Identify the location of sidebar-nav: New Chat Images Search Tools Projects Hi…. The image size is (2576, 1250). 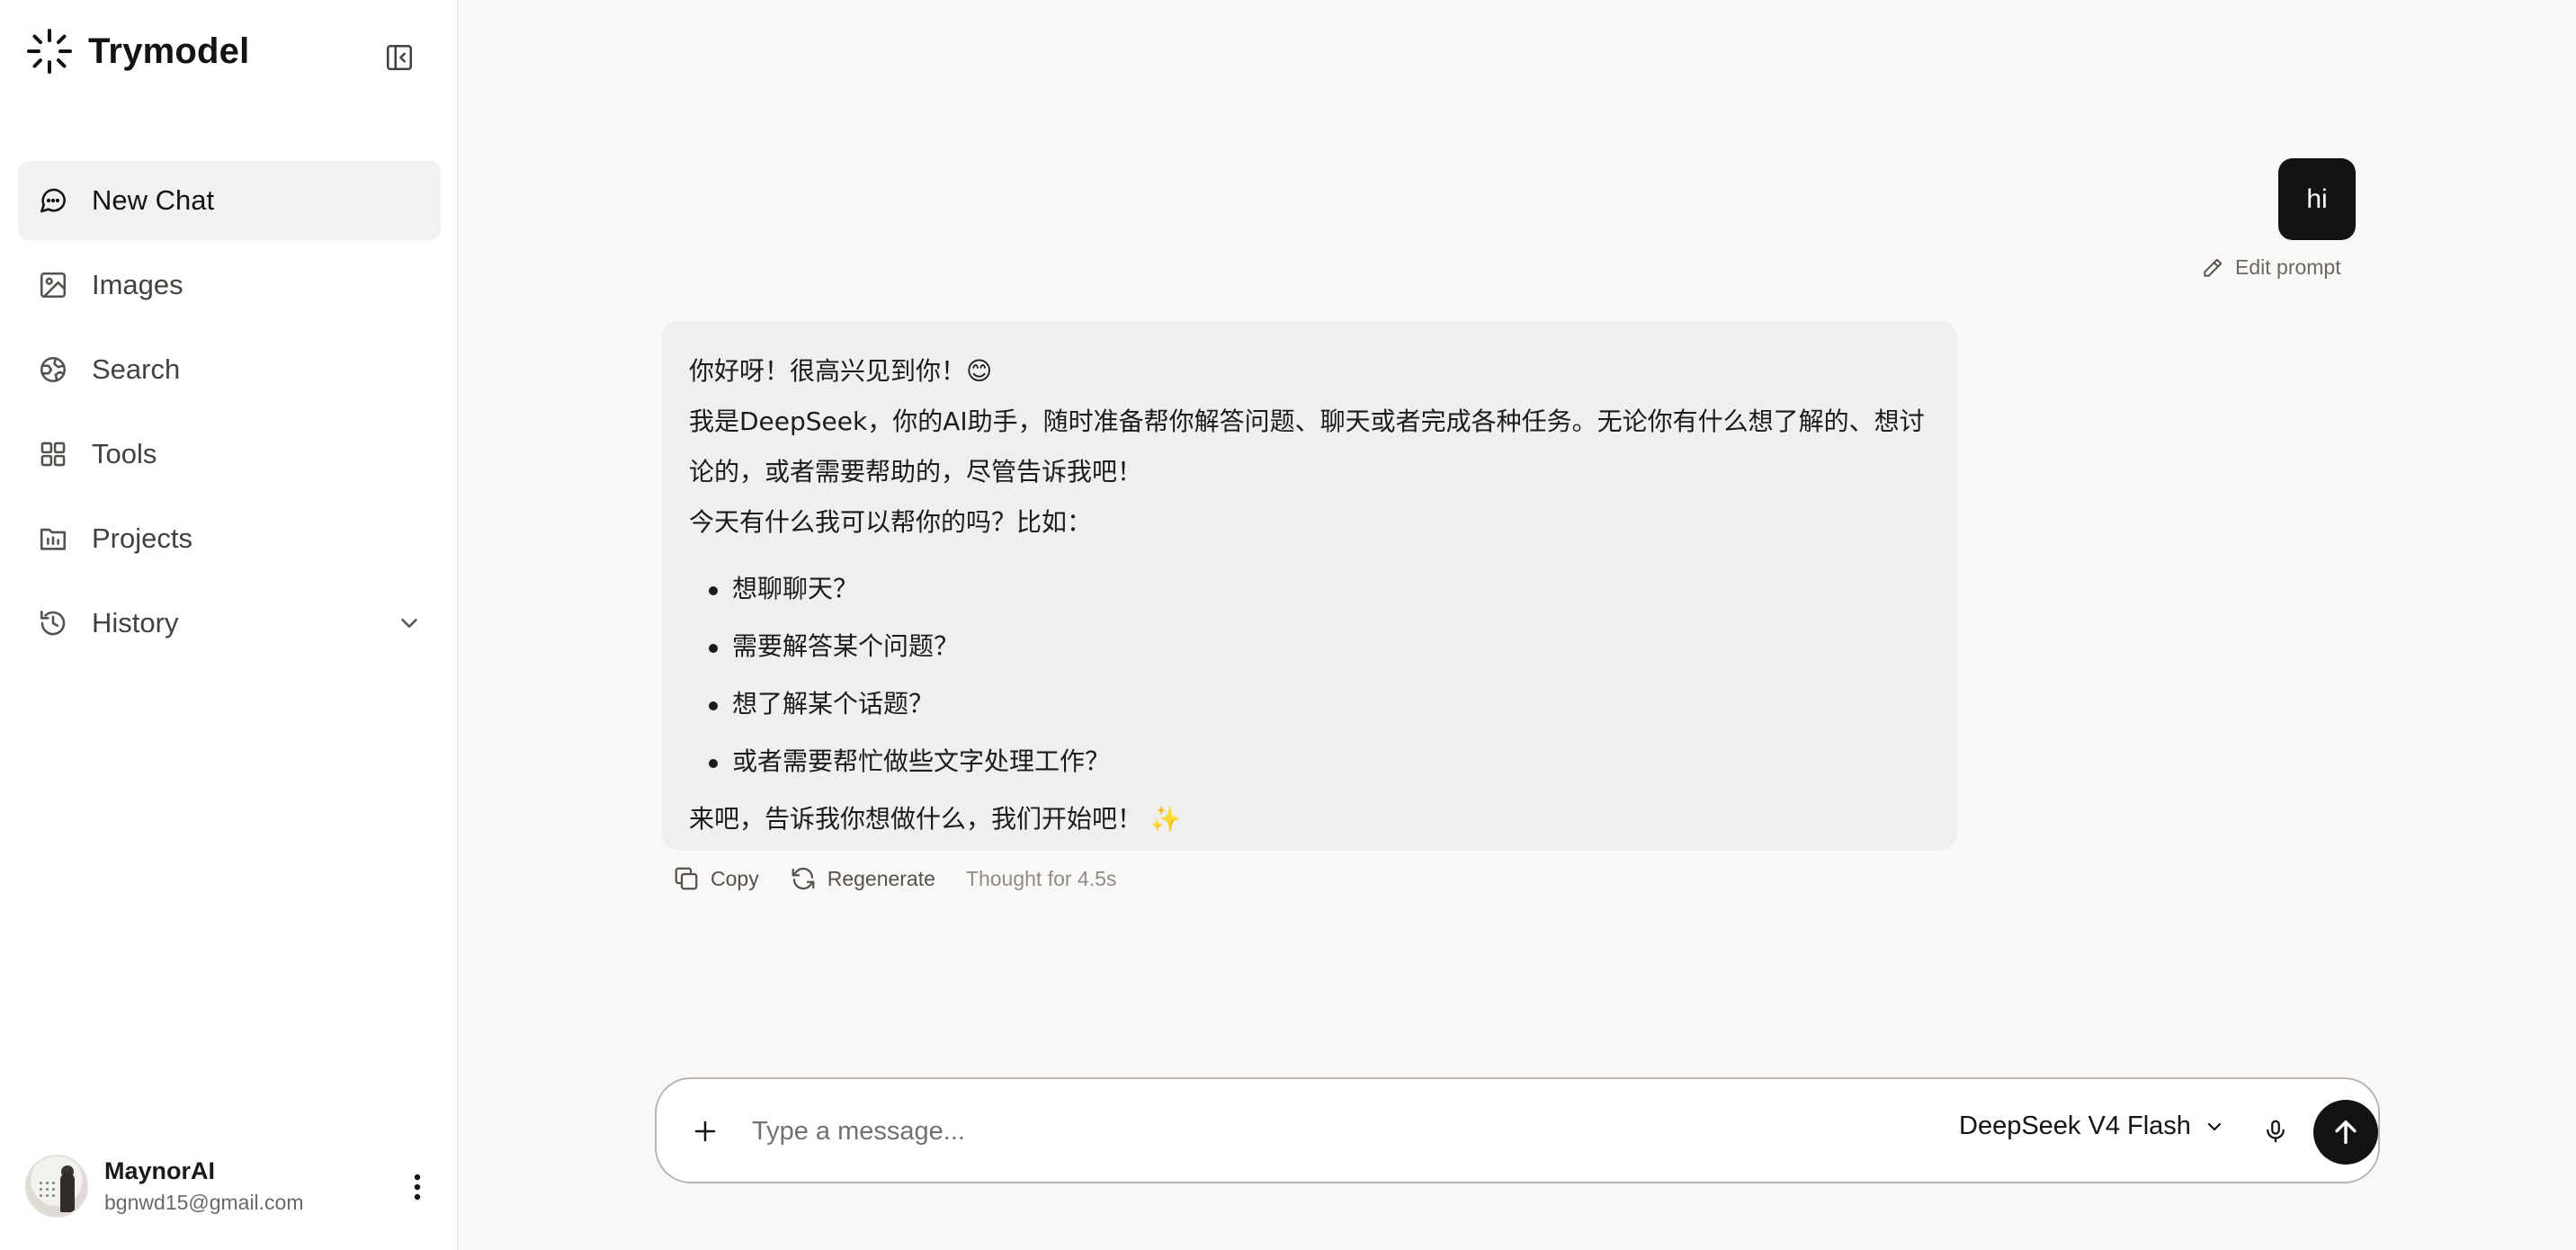
(229, 414).